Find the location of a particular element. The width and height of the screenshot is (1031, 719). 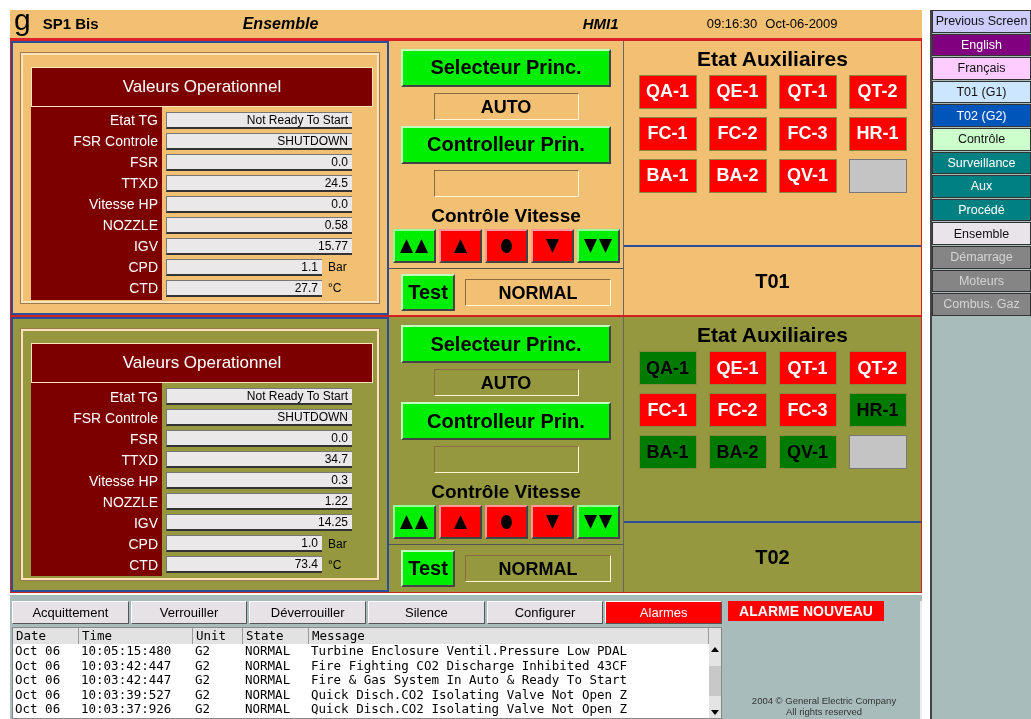

value-label: Vitesse HP is located at coordinates (123, 481).